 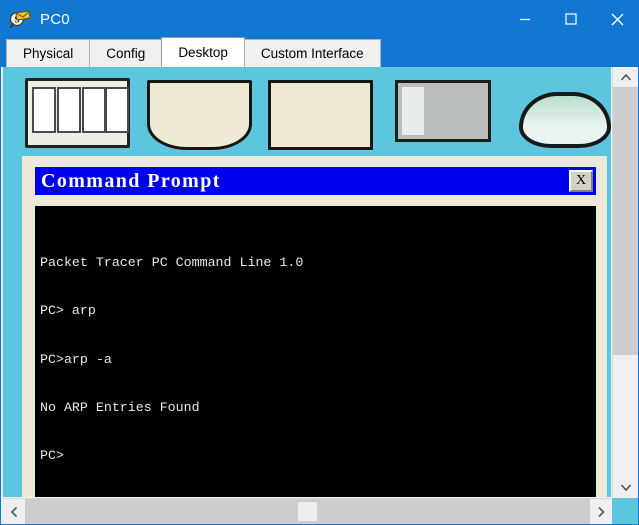 I want to click on tab-config: Config, so click(x=126, y=53).